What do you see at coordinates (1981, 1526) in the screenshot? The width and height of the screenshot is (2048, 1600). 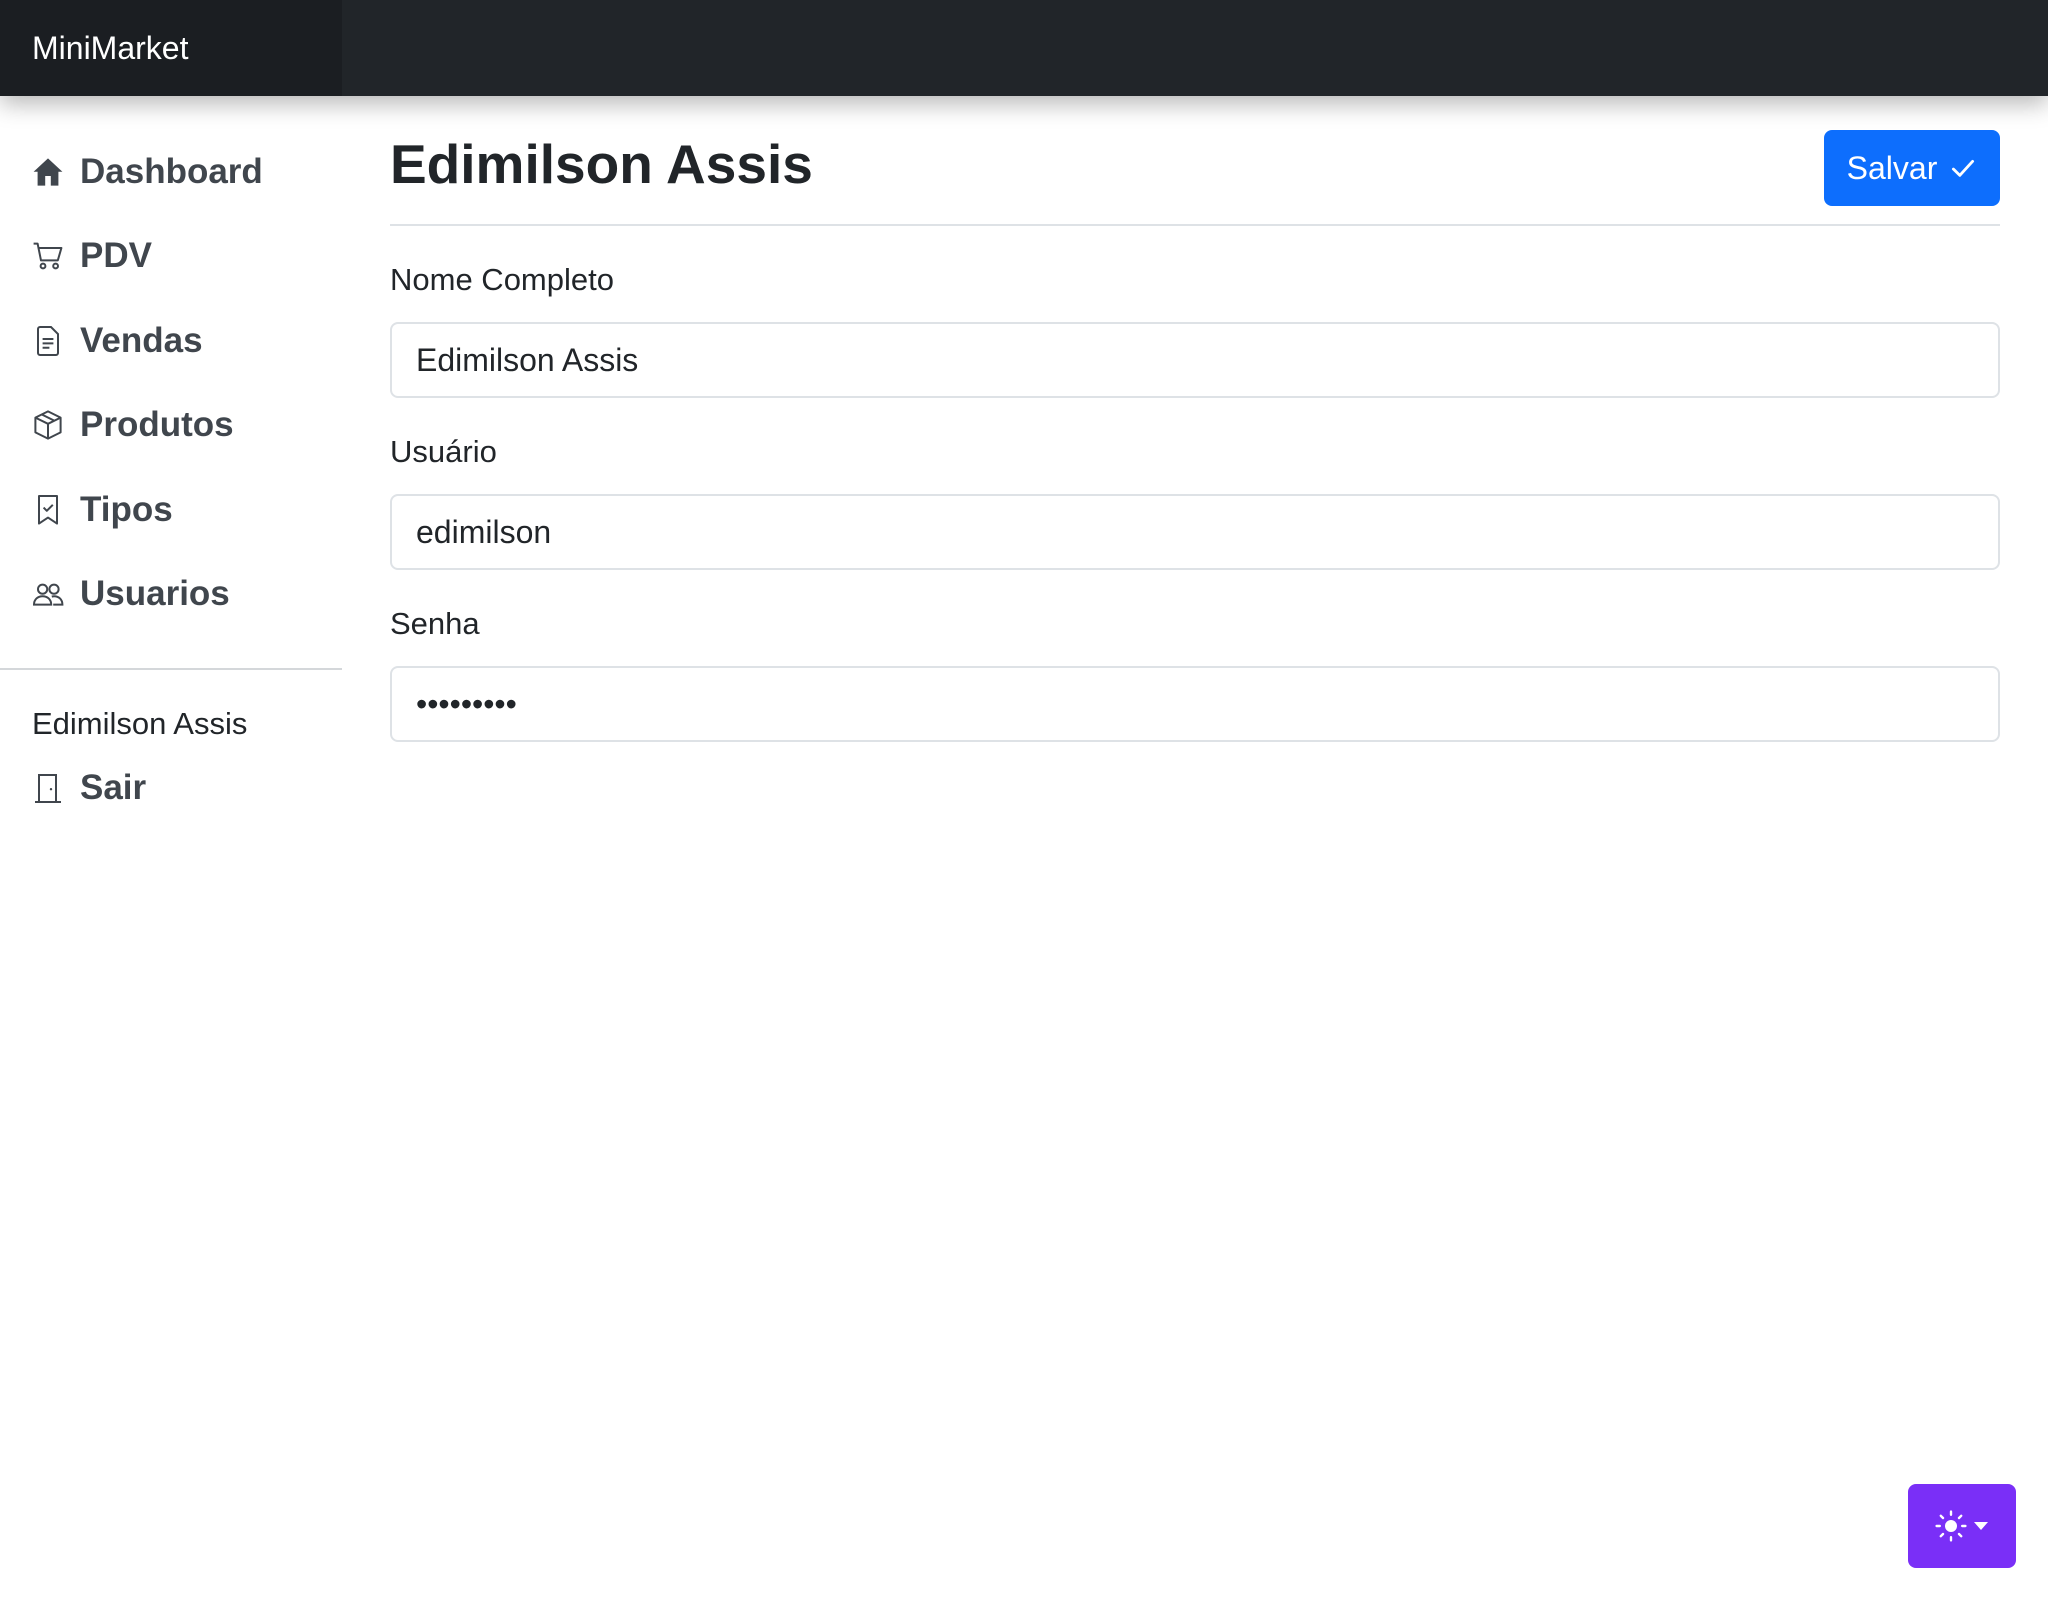 I see `caret-down-icon` at bounding box center [1981, 1526].